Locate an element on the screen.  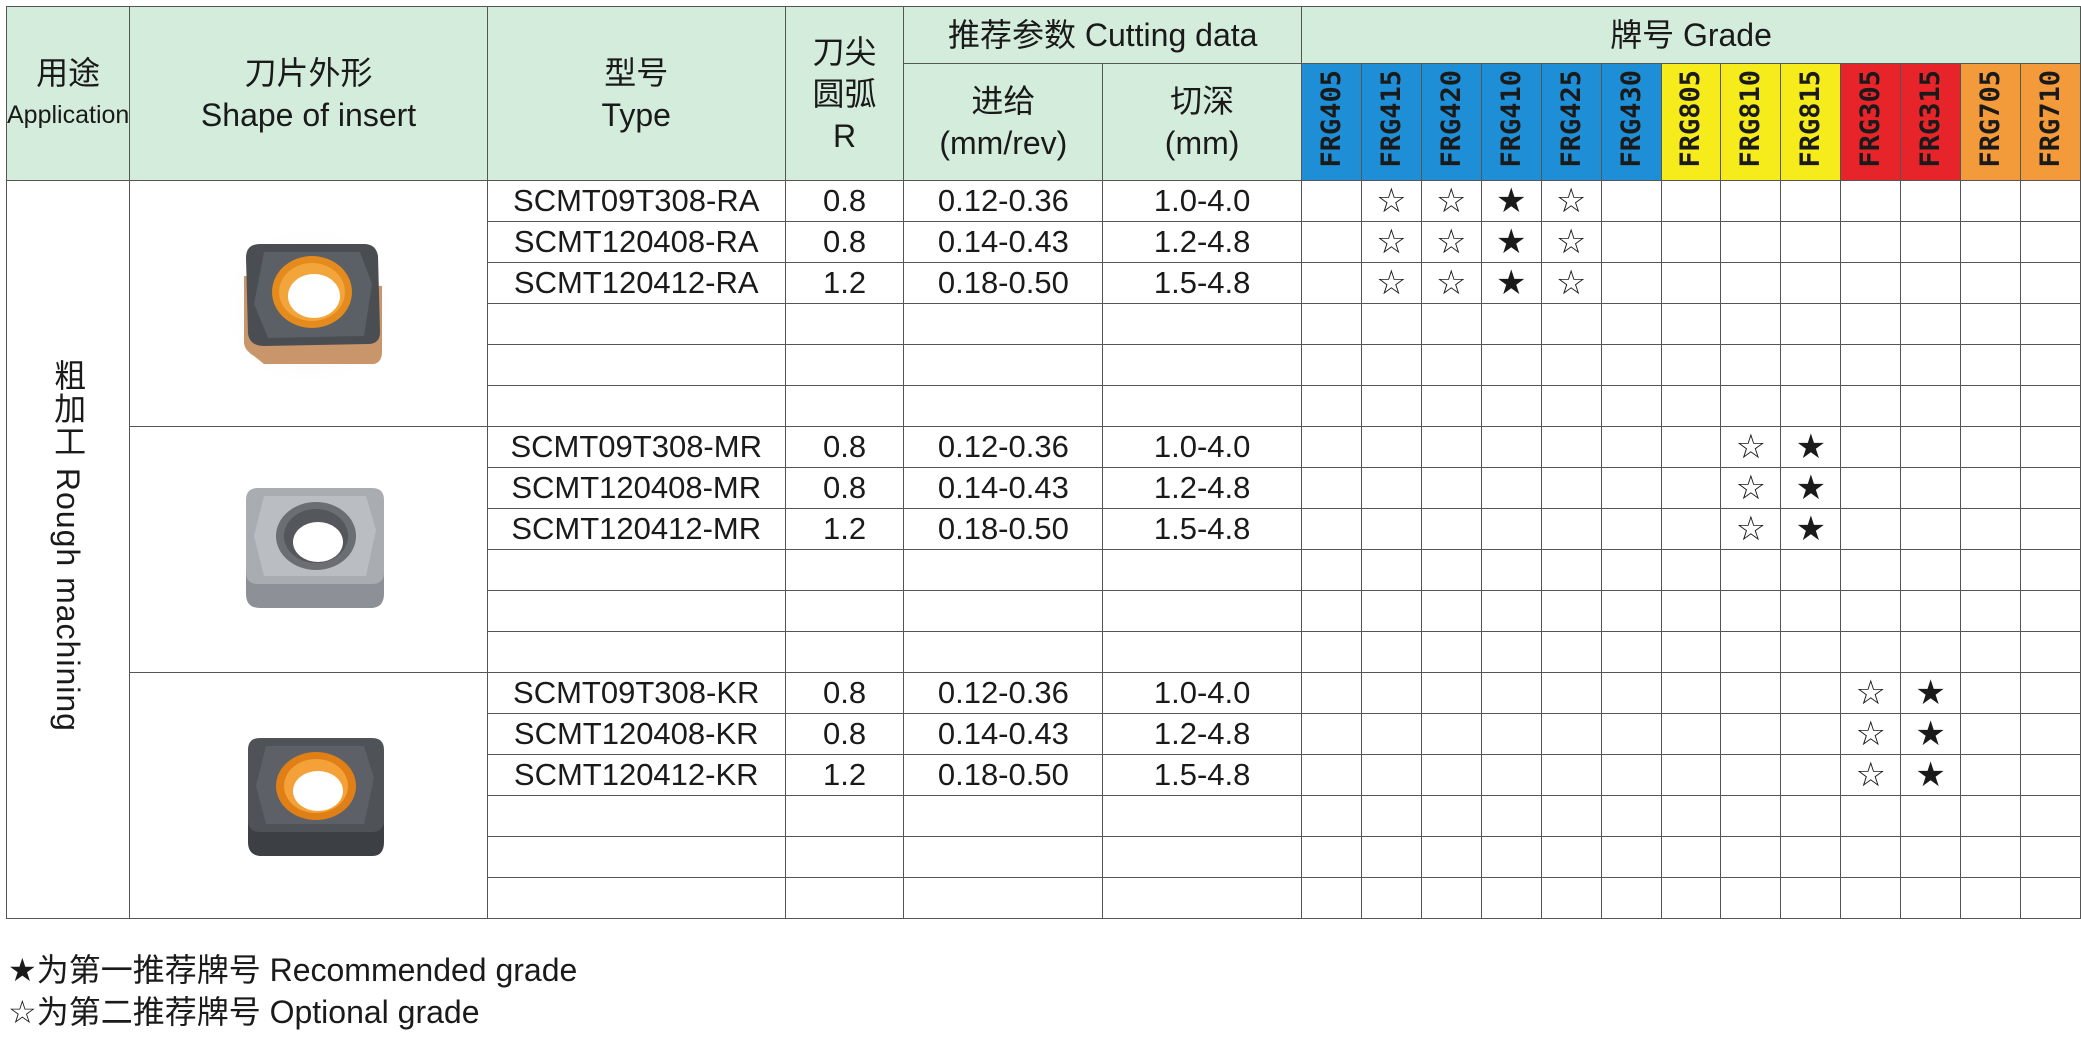
depth-header-unit: (mm) is located at coordinates (1202, 143).